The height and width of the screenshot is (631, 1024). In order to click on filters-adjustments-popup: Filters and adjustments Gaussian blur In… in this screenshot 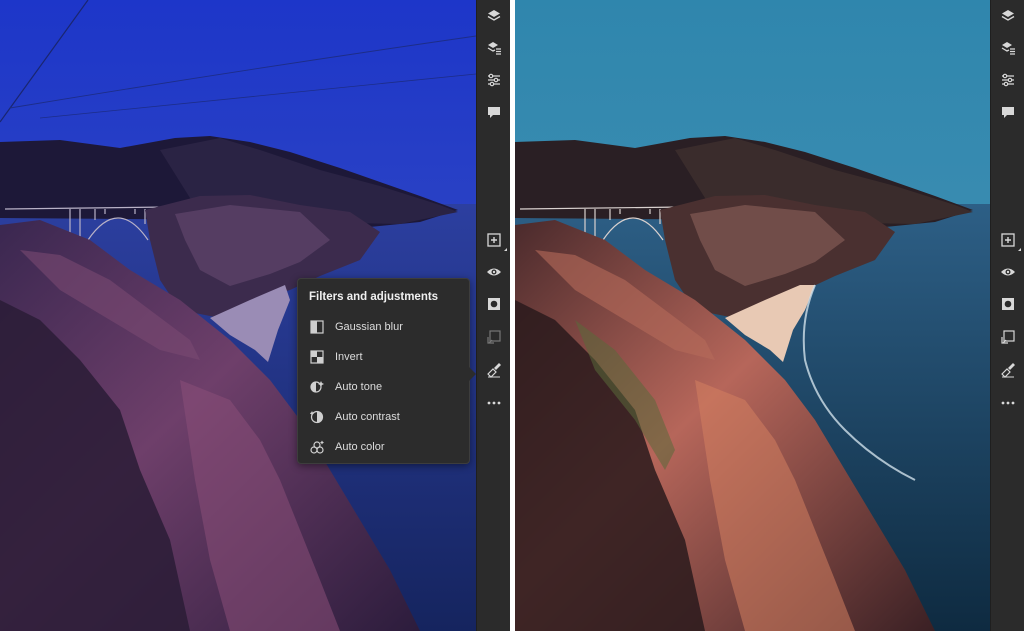, I will do `click(386, 371)`.